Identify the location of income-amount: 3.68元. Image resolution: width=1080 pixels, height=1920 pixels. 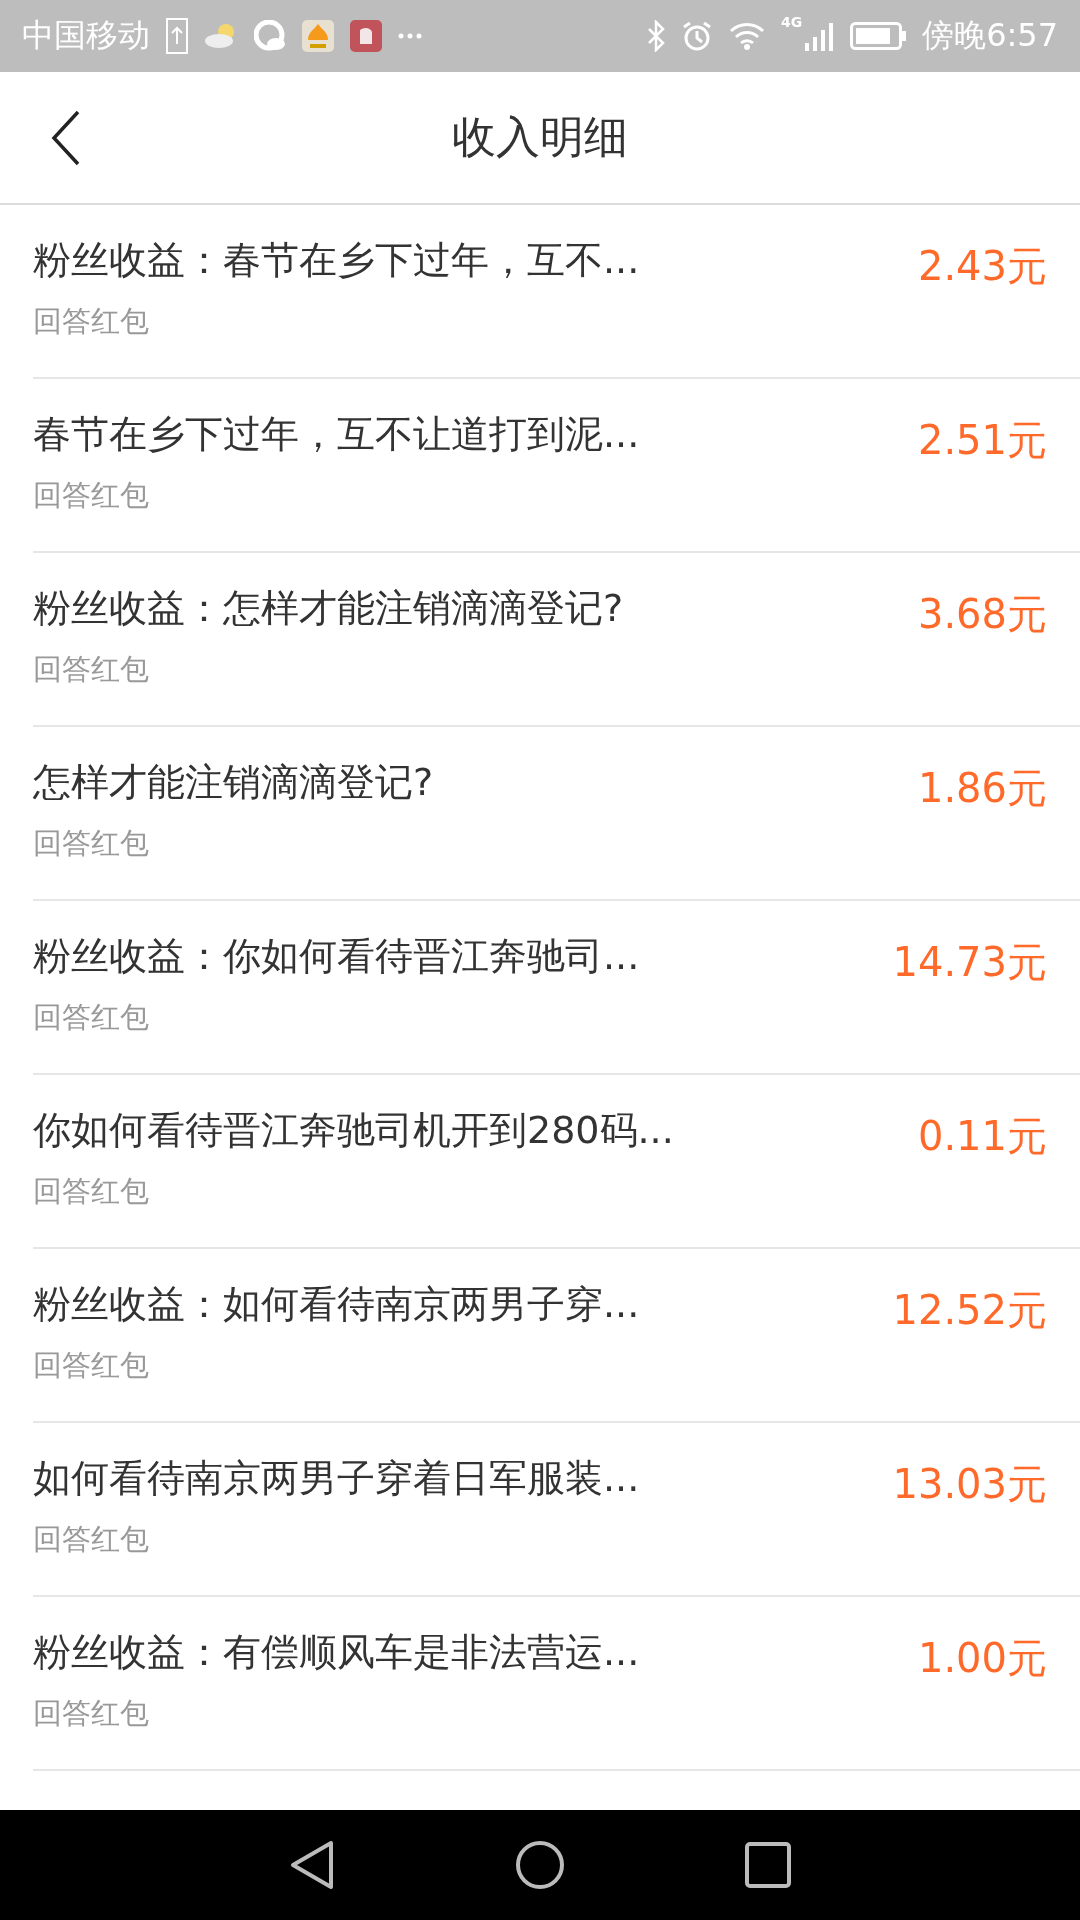
(982, 614).